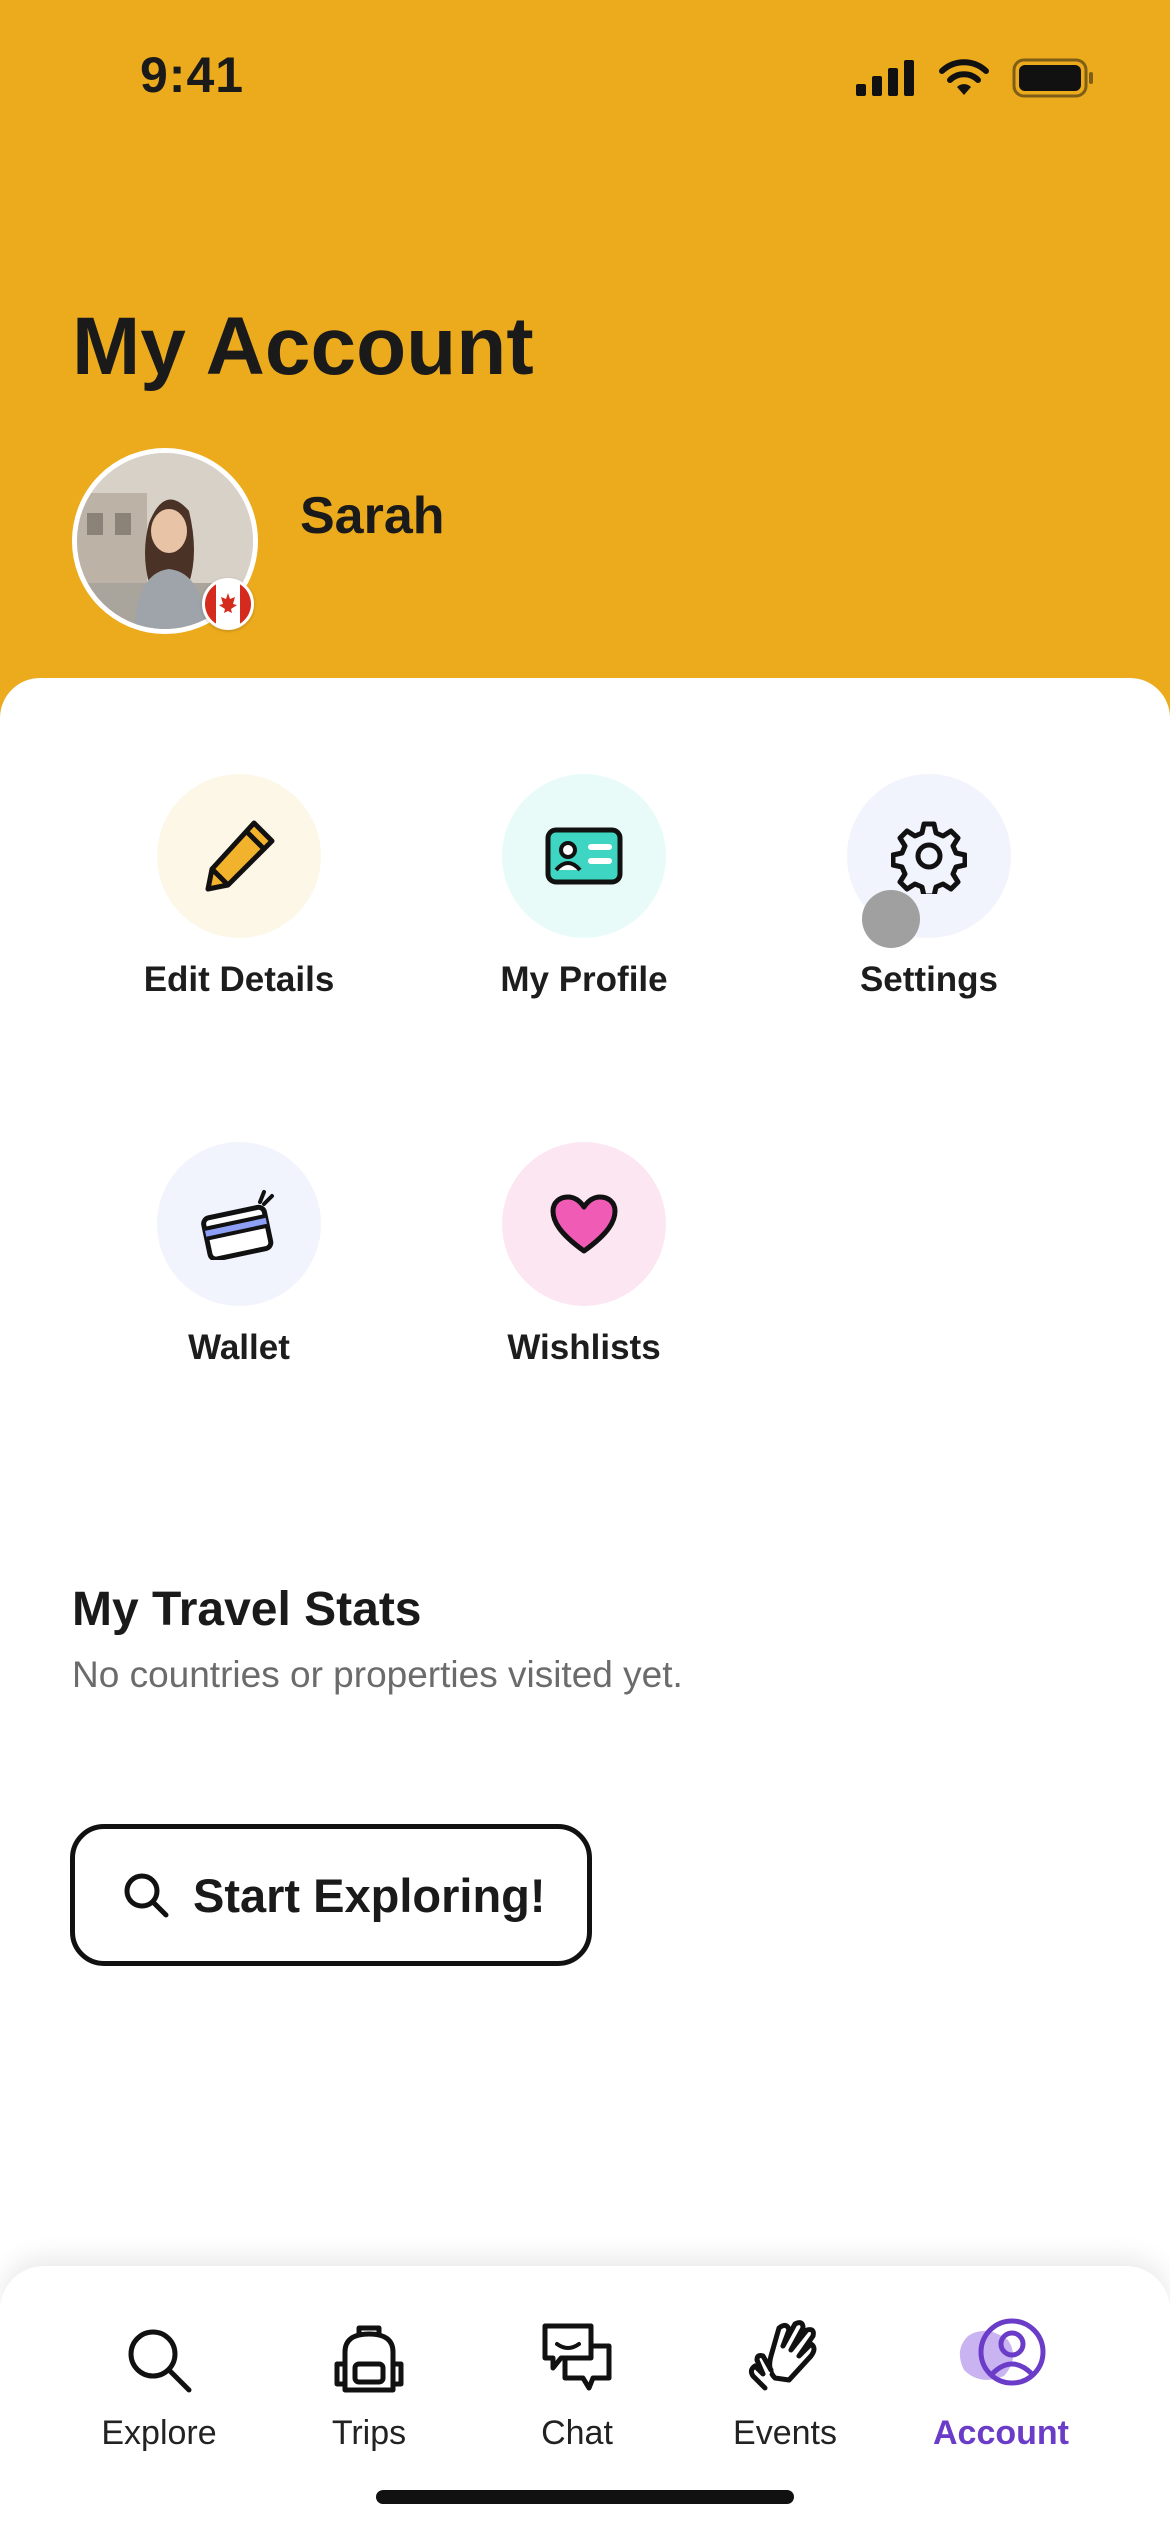 The height and width of the screenshot is (2532, 1170). What do you see at coordinates (369, 2359) in the screenshot?
I see `backpack-icon` at bounding box center [369, 2359].